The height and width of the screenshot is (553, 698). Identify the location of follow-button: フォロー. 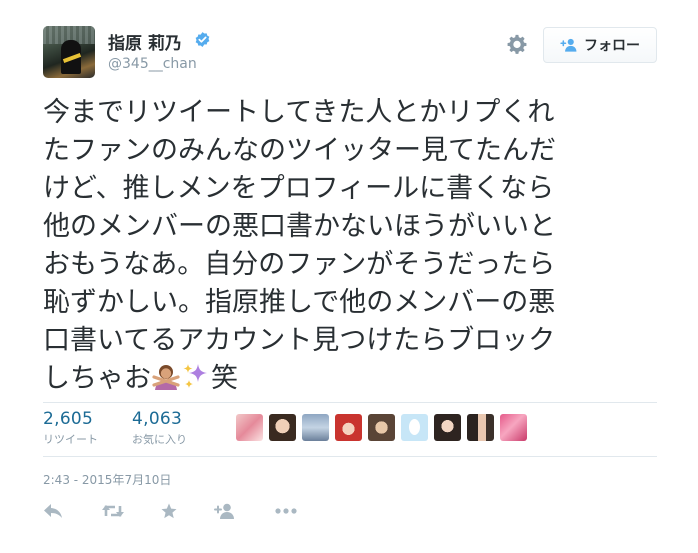
(600, 45).